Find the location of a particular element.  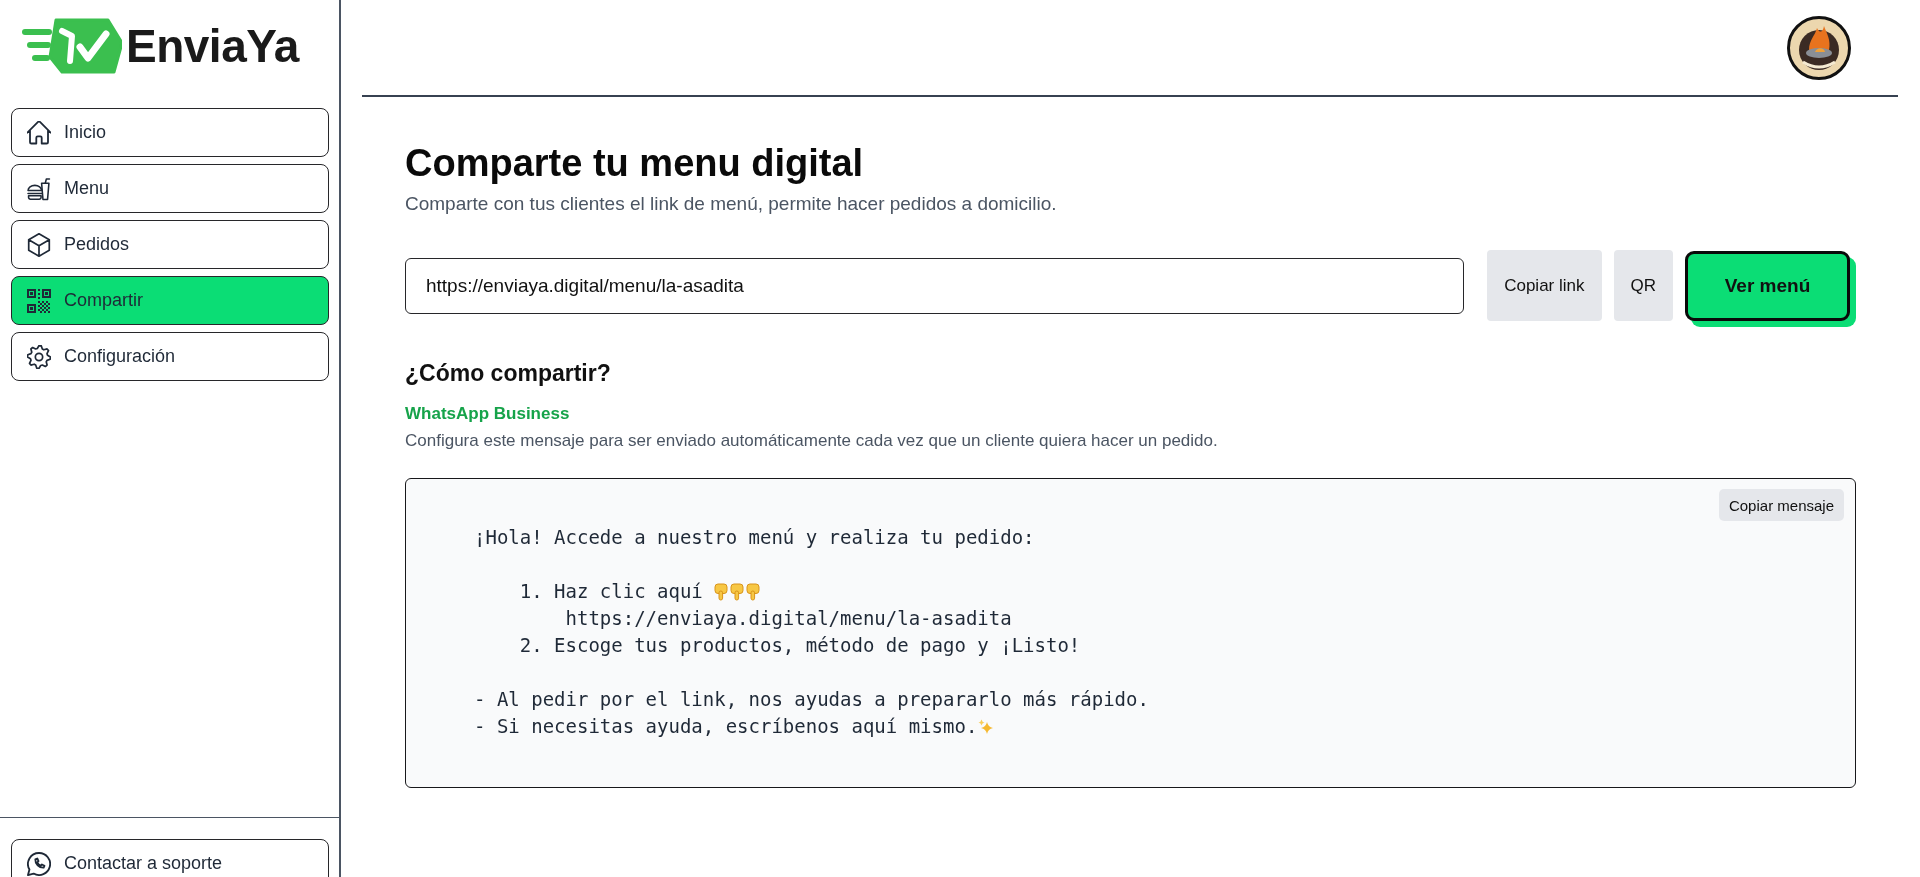

sidebar-item: Pedidos is located at coordinates (170, 244).